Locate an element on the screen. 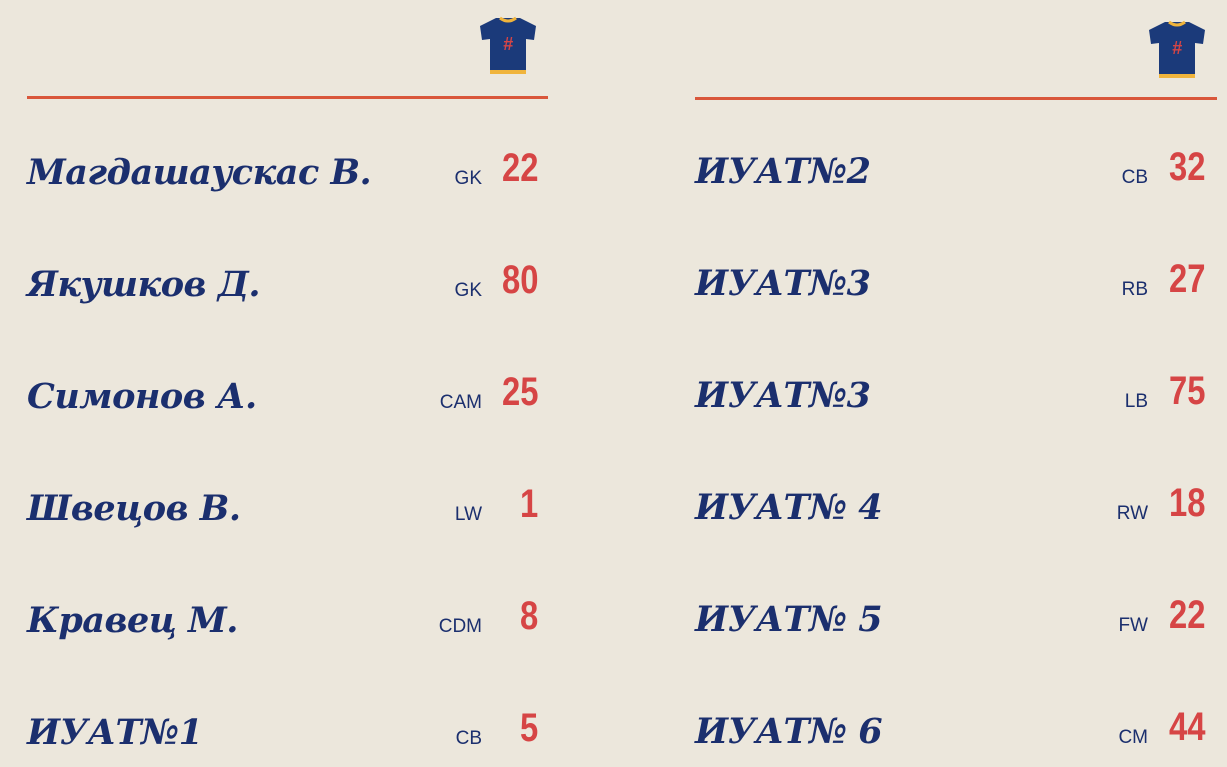  player-name: Магдашаускас В. is located at coordinates (199, 172).